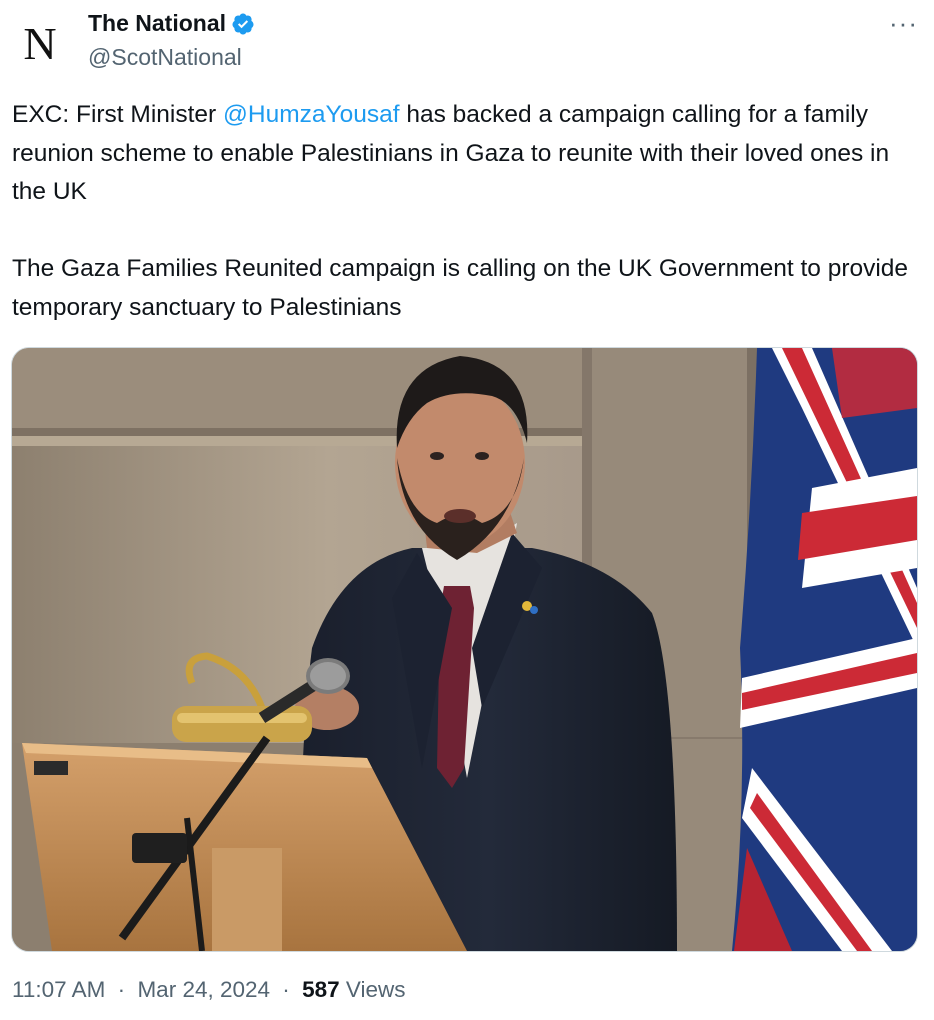 The width and height of the screenshot is (934, 1020). I want to click on avatar-logo: N, so click(40, 43).